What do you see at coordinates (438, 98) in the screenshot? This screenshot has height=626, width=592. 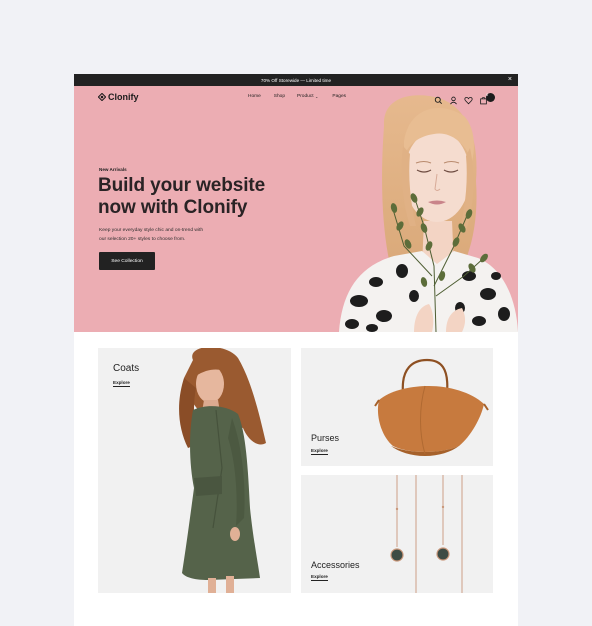 I see `search-icon` at bounding box center [438, 98].